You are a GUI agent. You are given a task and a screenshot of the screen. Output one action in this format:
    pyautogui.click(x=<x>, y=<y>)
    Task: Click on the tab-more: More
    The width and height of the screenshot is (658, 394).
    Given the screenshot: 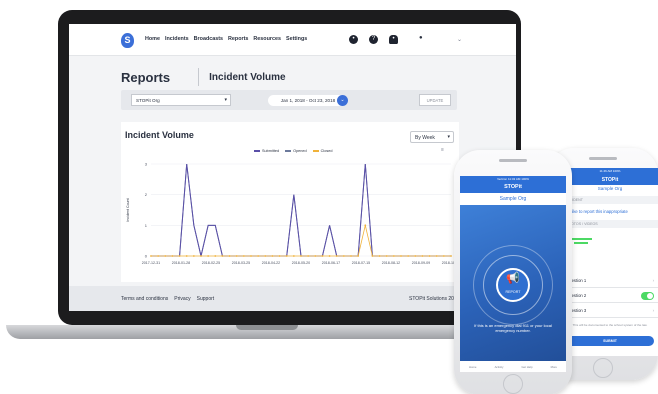 What is the action you would take?
    pyautogui.click(x=554, y=367)
    